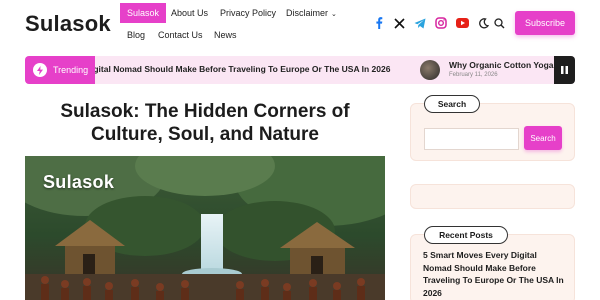 The width and height of the screenshot is (600, 300). What do you see at coordinates (136, 35) in the screenshot?
I see `nav-item-blog: Blog` at bounding box center [136, 35].